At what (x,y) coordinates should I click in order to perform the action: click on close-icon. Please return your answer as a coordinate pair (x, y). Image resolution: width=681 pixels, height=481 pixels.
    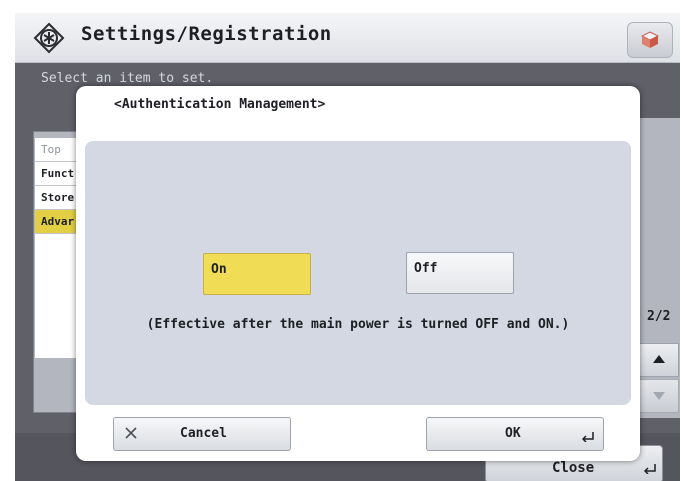
    Looking at the image, I should click on (131, 433).